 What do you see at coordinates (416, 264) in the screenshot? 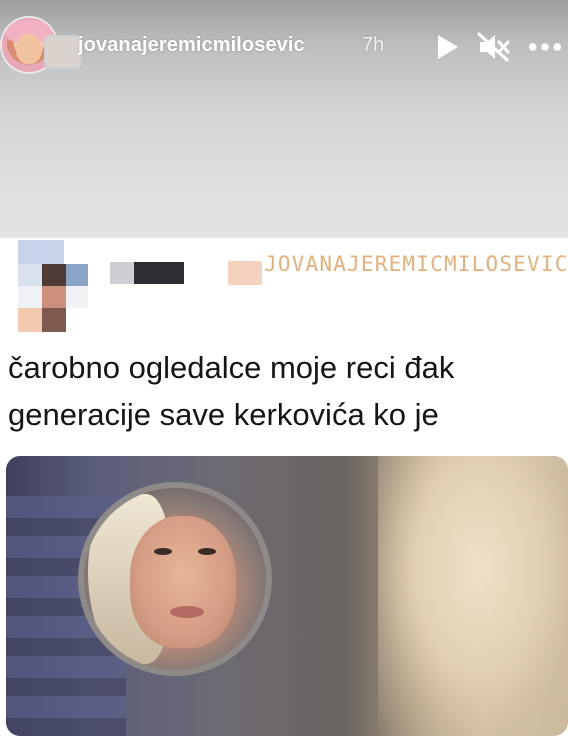
I see `watermark-username: JOVANAJEREMICMILOSEVIC` at bounding box center [416, 264].